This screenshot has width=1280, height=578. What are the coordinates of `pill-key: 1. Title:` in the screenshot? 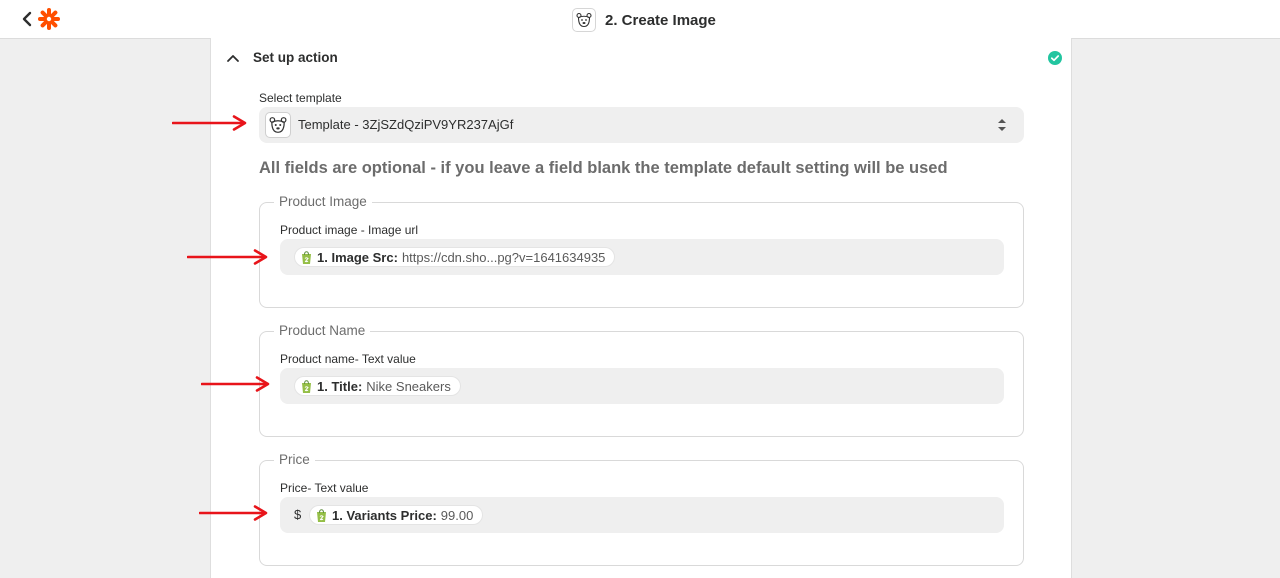 It's located at (340, 386).